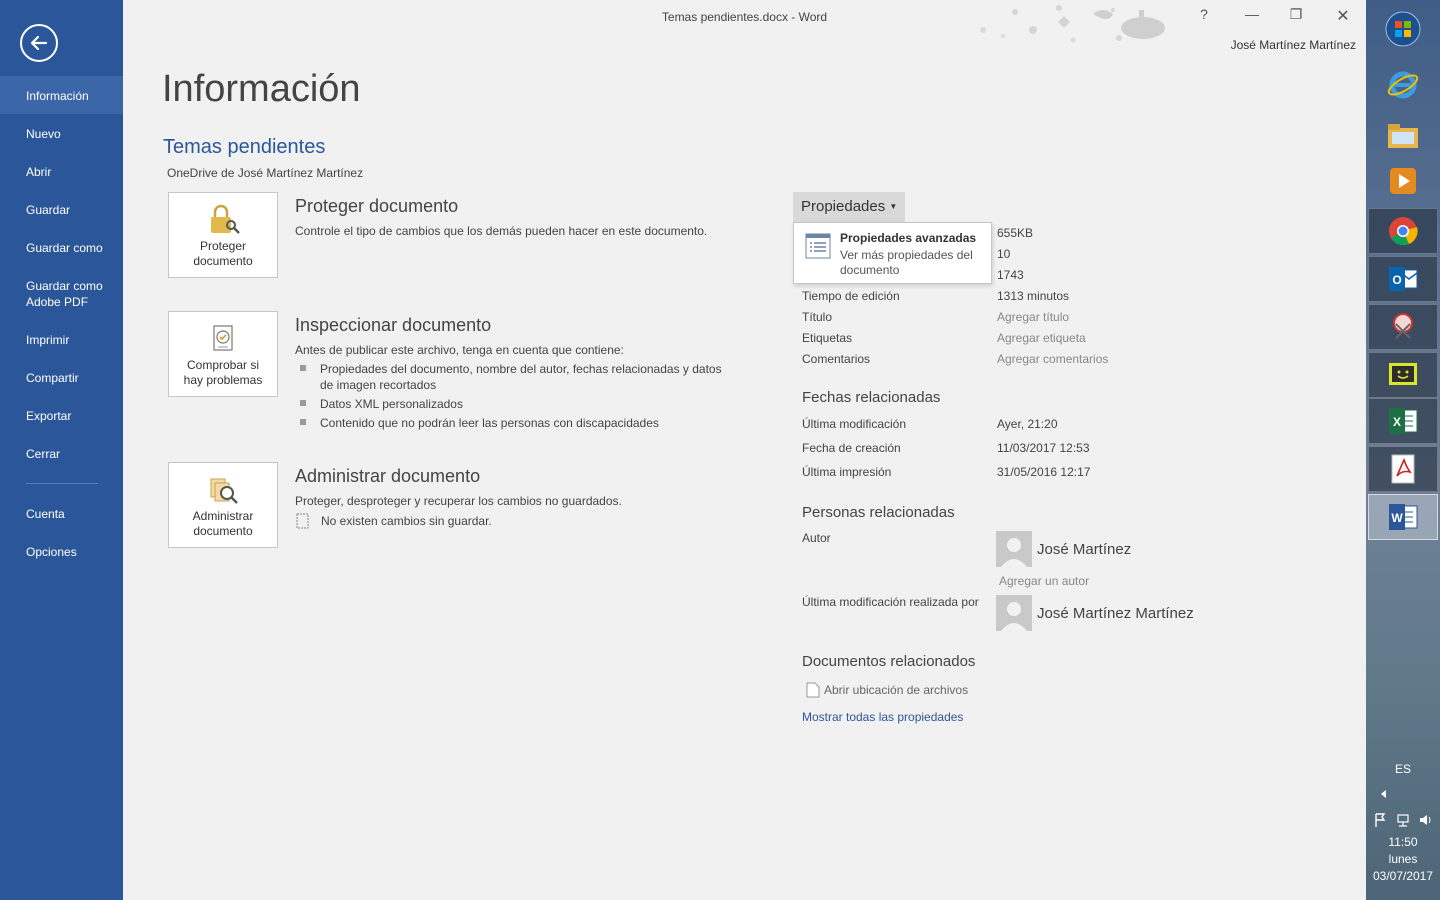  Describe the element at coordinates (1403, 769) in the screenshot. I see `language-indicator: ES` at that location.